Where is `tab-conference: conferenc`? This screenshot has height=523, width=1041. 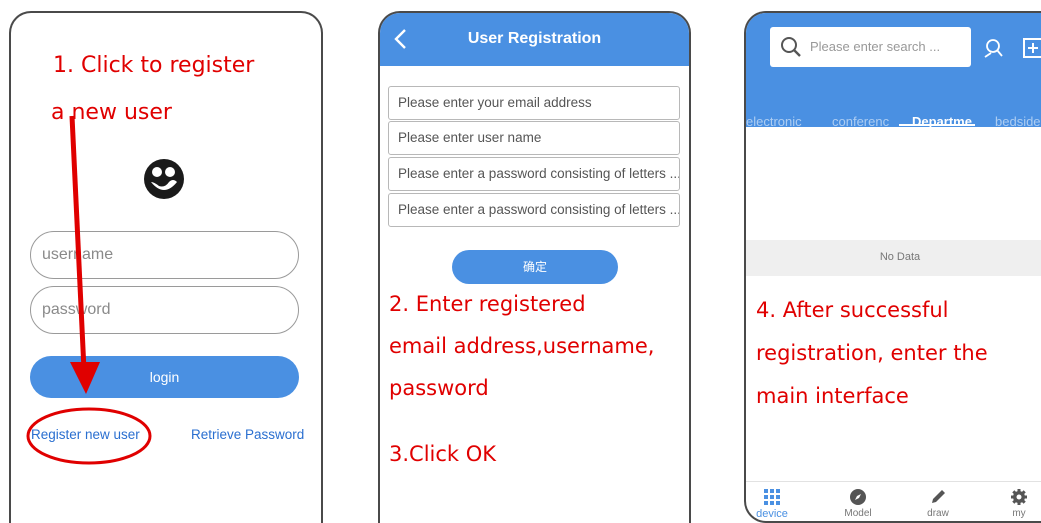
tab-conference: conferenc is located at coordinates (860, 121).